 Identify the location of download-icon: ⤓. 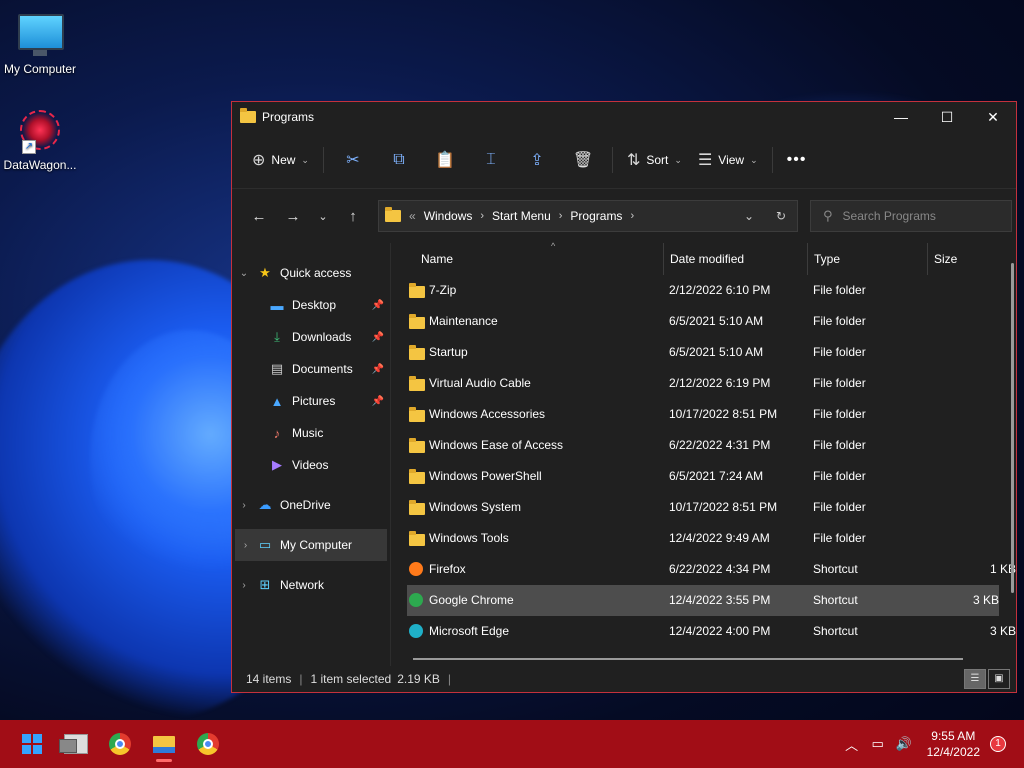
(277, 336).